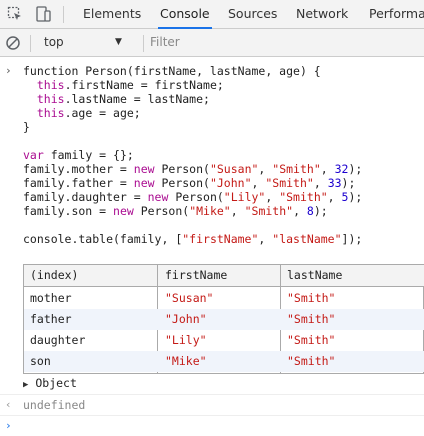 This screenshot has width=424, height=436. Describe the element at coordinates (51, 319) in the screenshot. I see `table-cell-index: father` at that location.